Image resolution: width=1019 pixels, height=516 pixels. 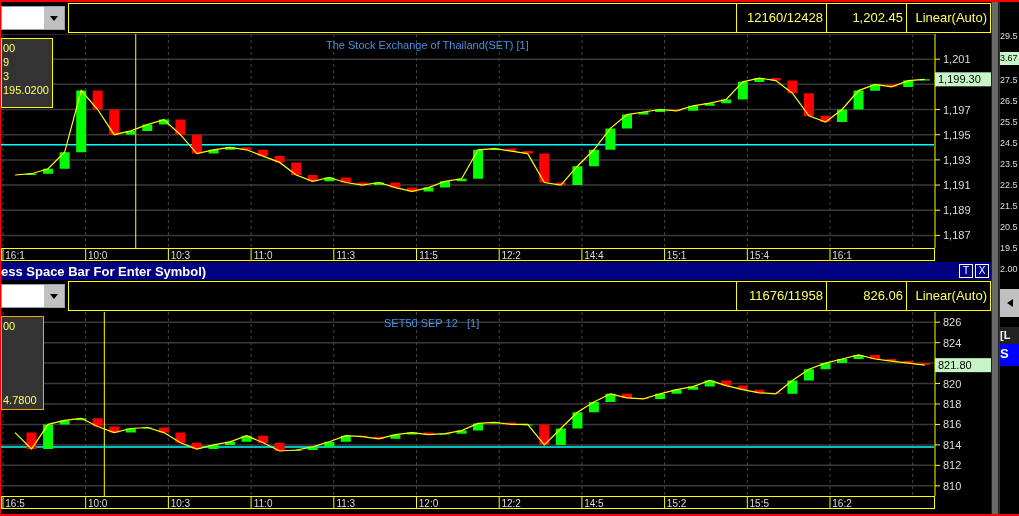 What do you see at coordinates (957, 59) in the screenshot?
I see `axis-label: 1,201` at bounding box center [957, 59].